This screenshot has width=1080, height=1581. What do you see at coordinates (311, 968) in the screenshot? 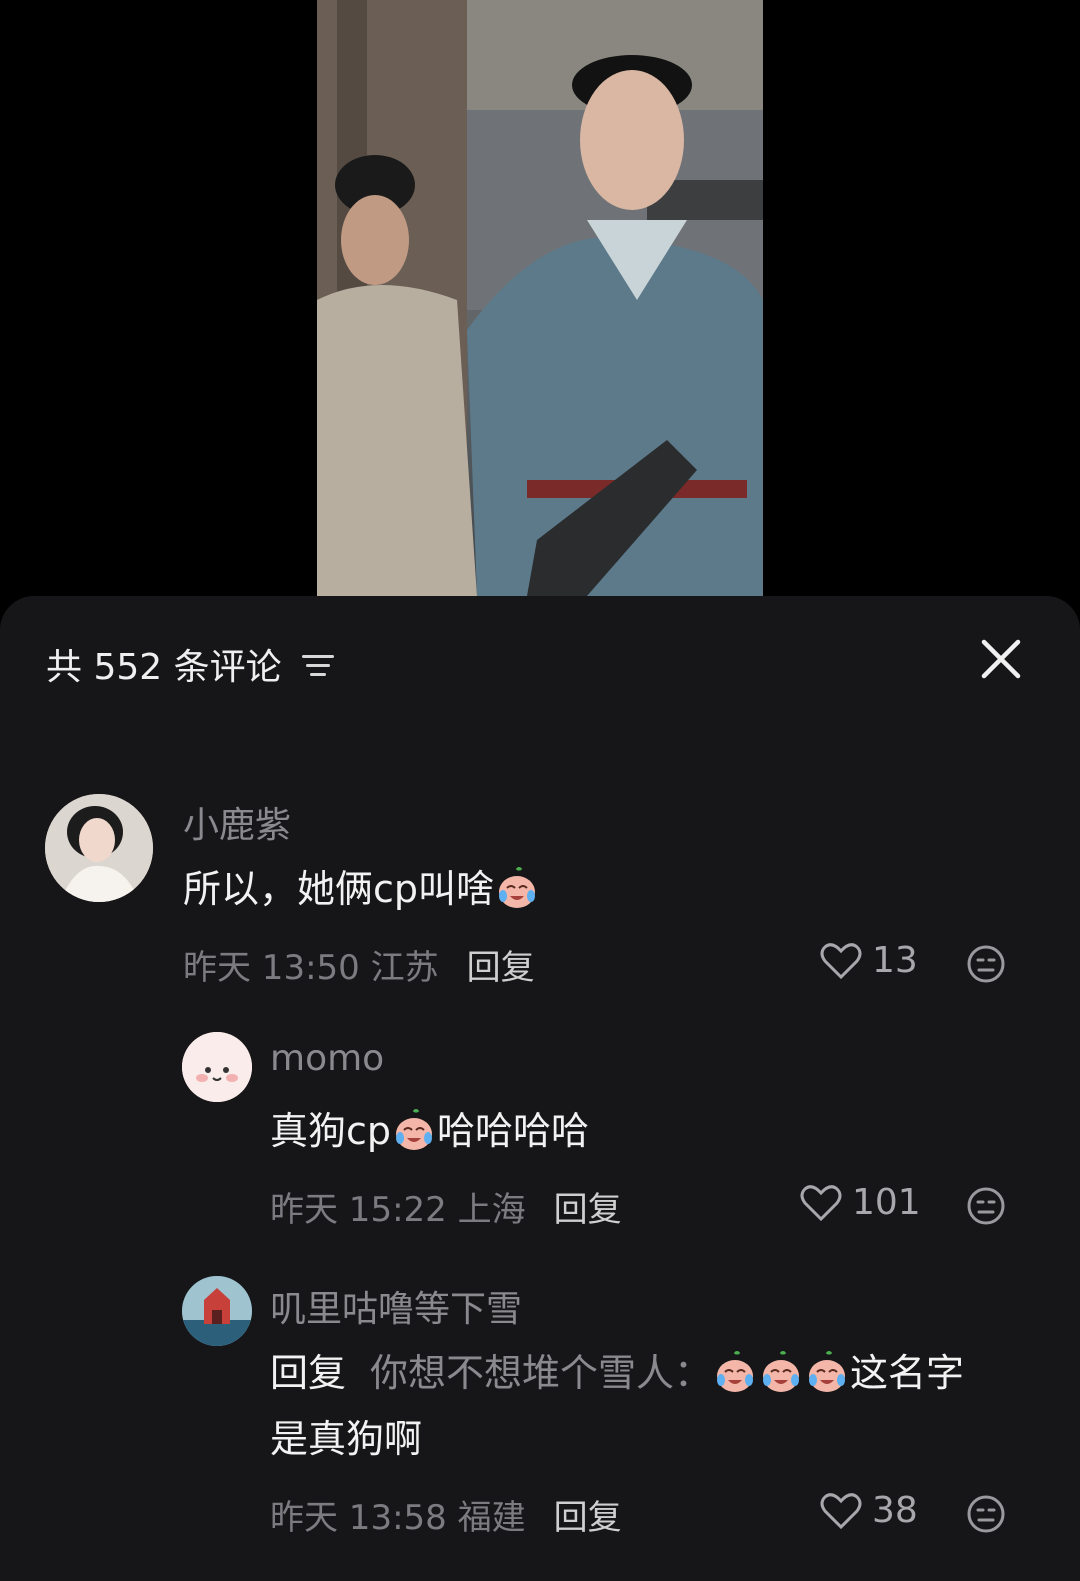
I see `comment-time-location: 昨天 13:50 江苏` at bounding box center [311, 968].